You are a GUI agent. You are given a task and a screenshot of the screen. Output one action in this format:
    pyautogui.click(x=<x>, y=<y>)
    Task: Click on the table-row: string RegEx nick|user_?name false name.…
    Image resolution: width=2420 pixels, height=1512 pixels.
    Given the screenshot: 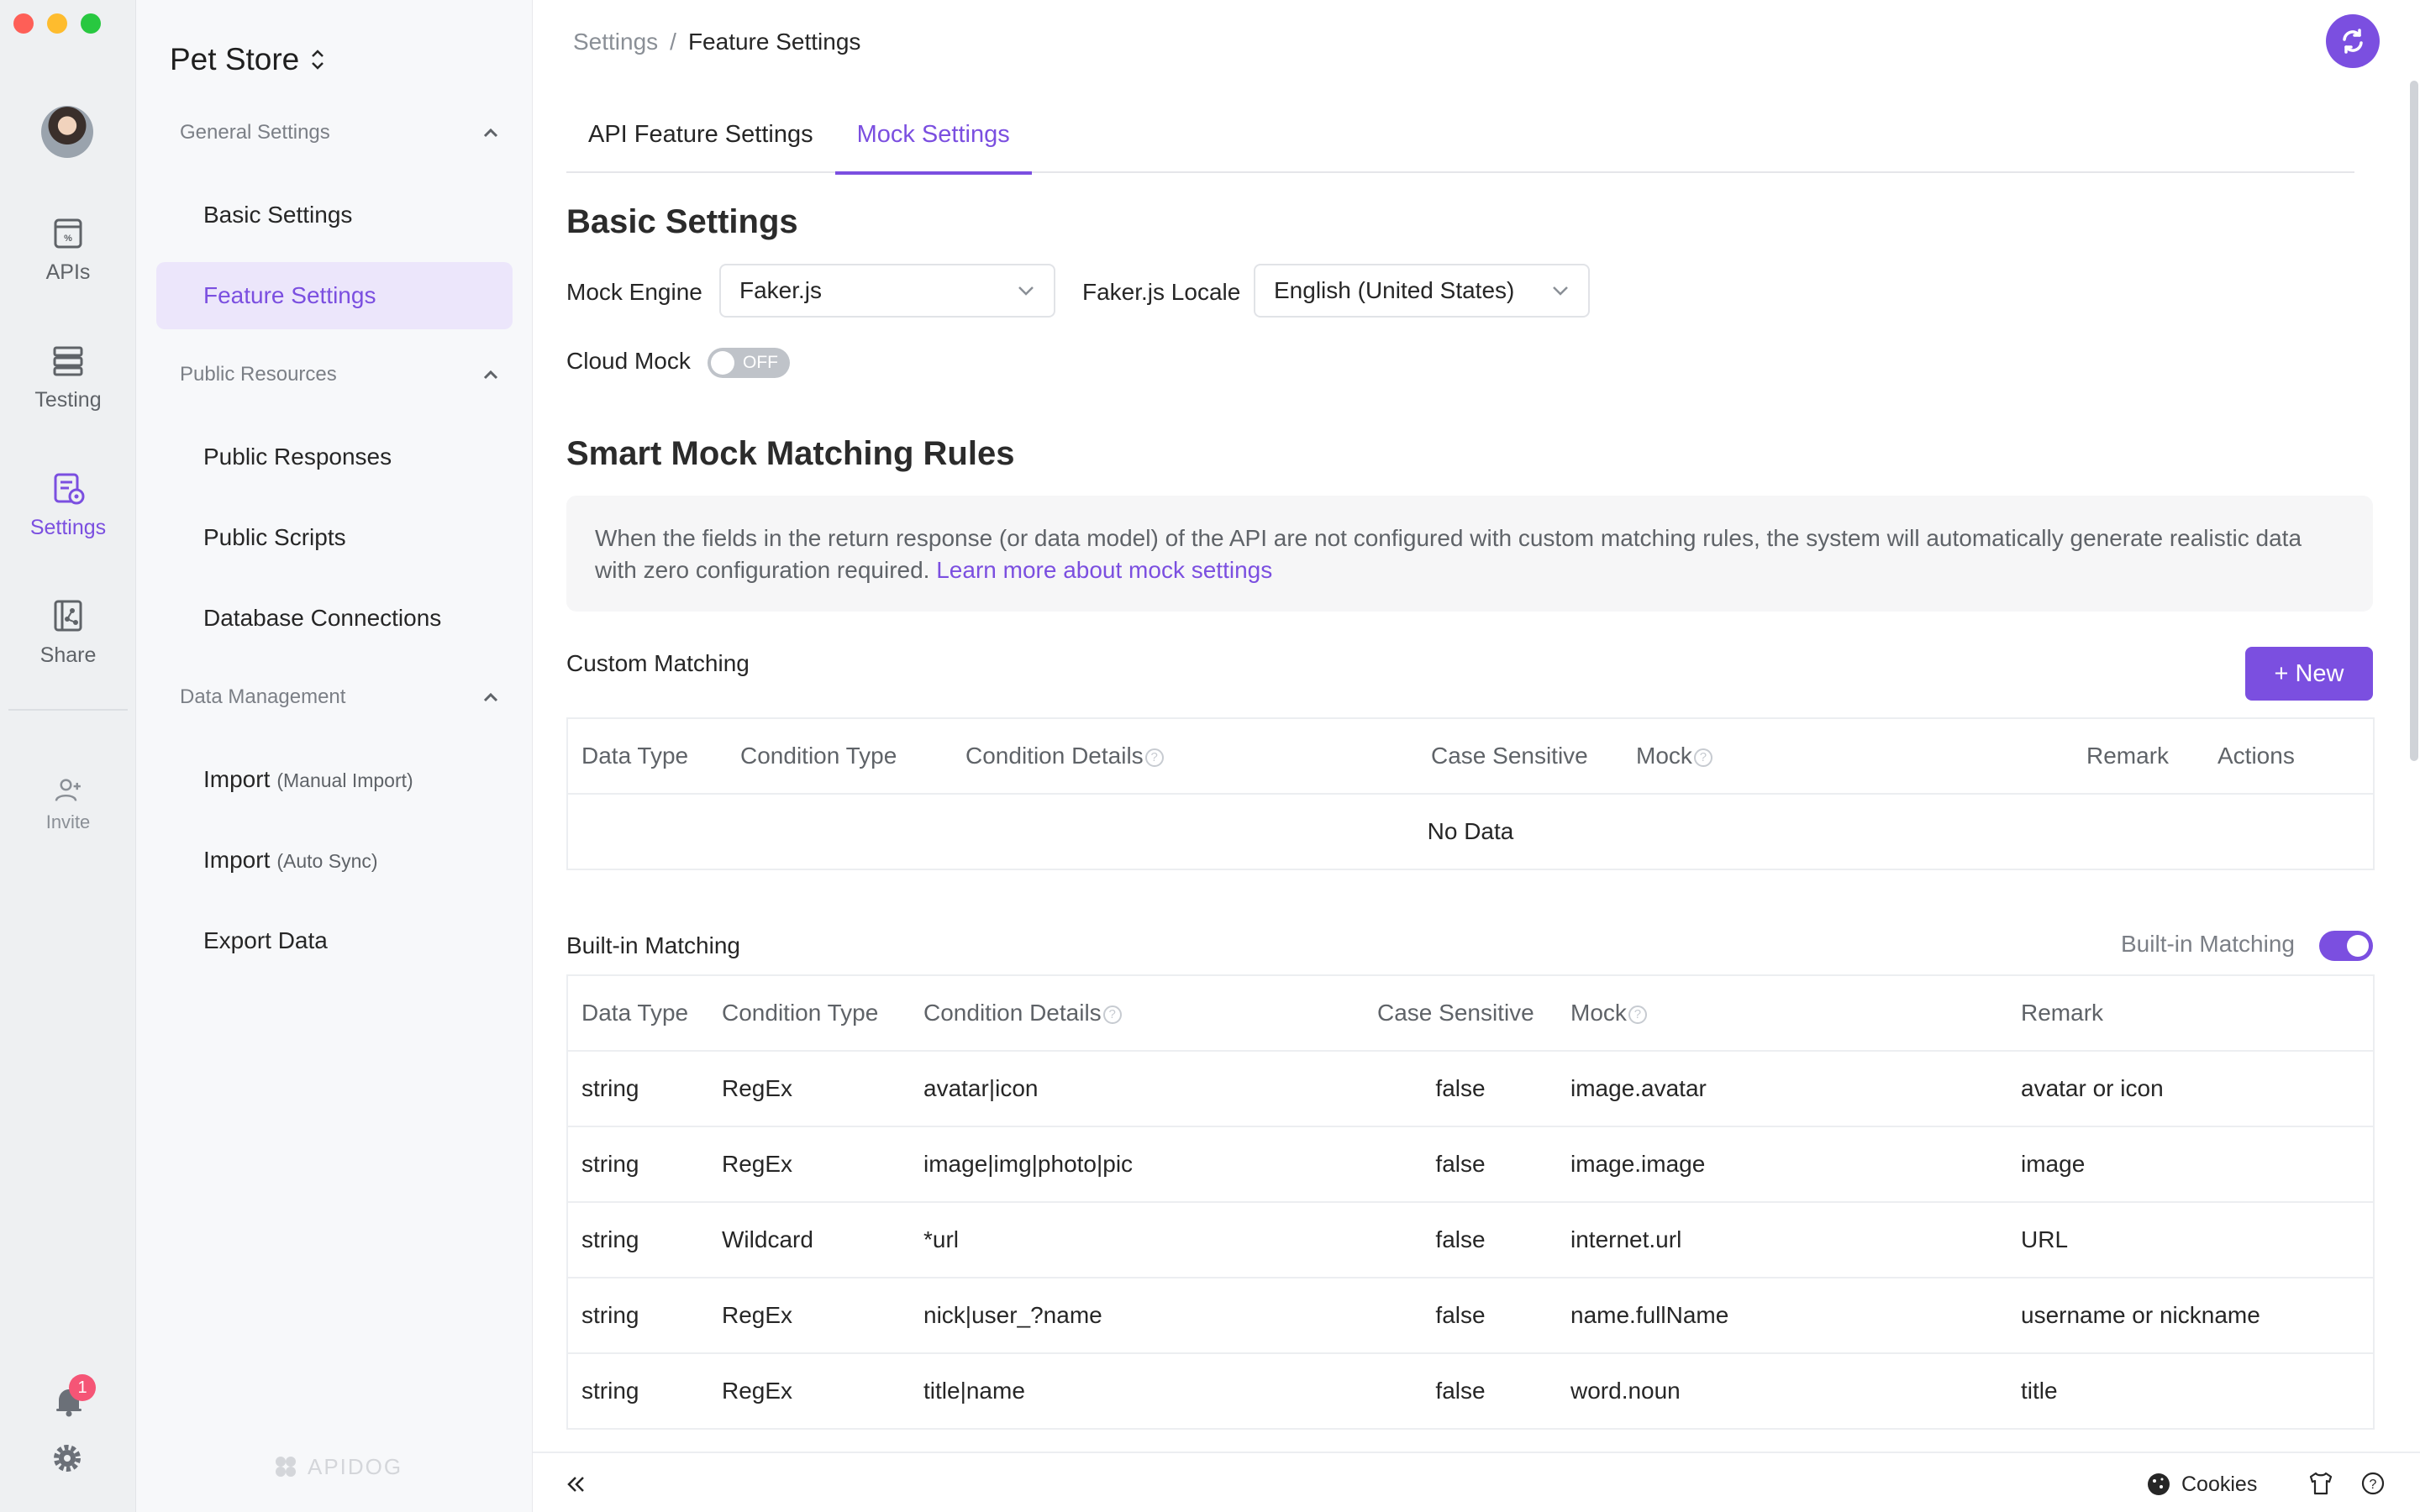 What is the action you would take?
    pyautogui.click(x=1470, y=1316)
    